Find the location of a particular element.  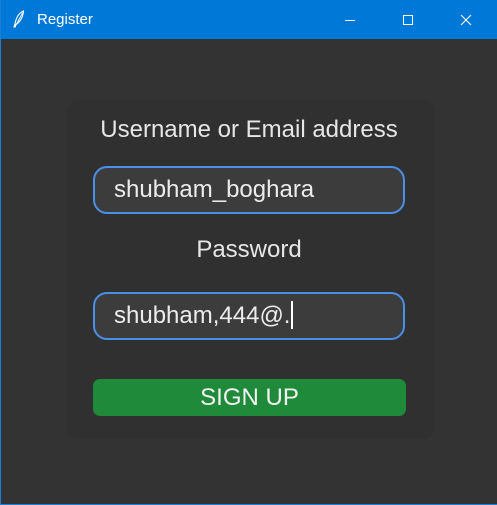

feather-icon is located at coordinates (19, 19).